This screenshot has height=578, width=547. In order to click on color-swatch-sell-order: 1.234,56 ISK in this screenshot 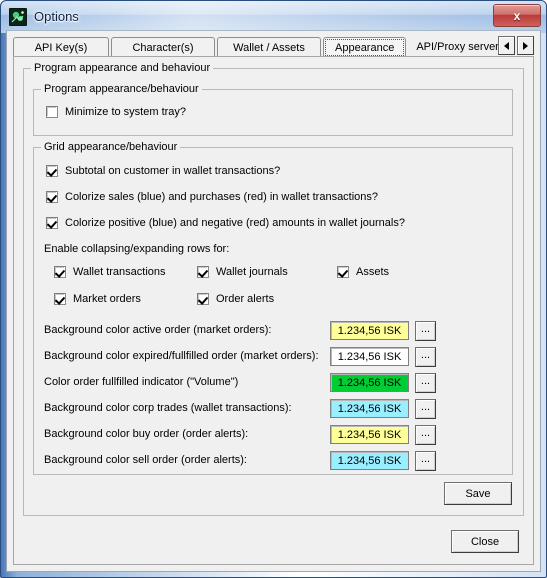, I will do `click(369, 460)`.